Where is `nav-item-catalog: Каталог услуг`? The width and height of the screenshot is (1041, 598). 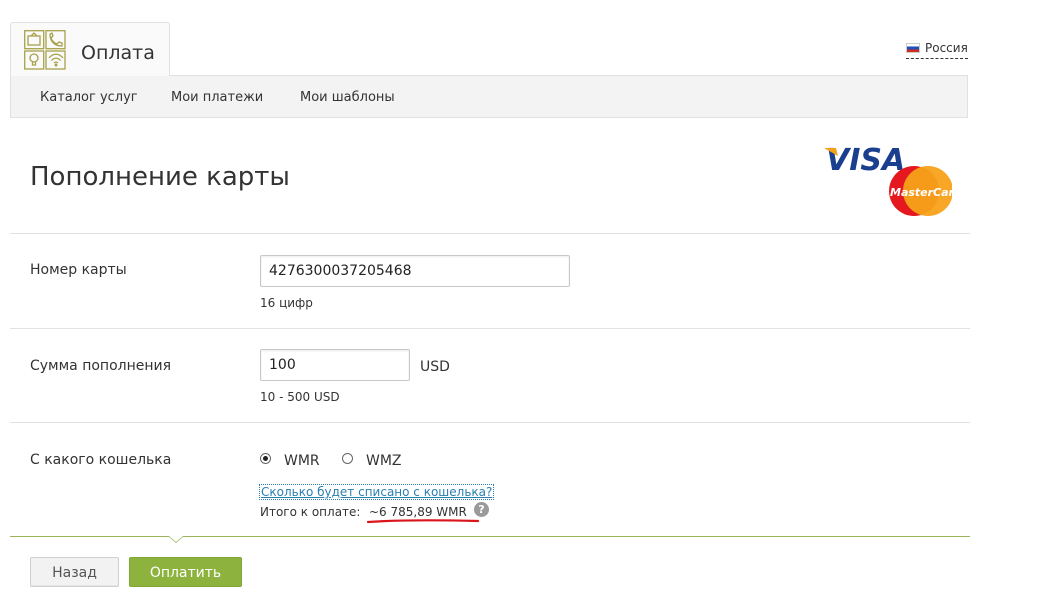
nav-item-catalog: Каталог услуг is located at coordinates (89, 98).